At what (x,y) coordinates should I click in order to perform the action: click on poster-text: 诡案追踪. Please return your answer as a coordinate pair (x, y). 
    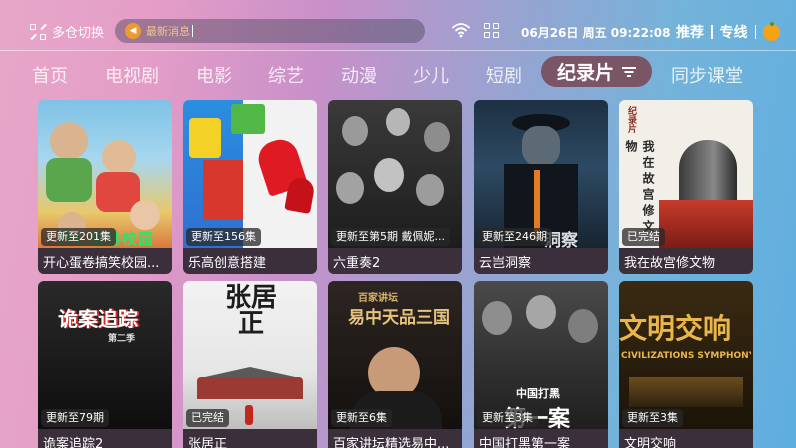
    Looking at the image, I should click on (98, 319).